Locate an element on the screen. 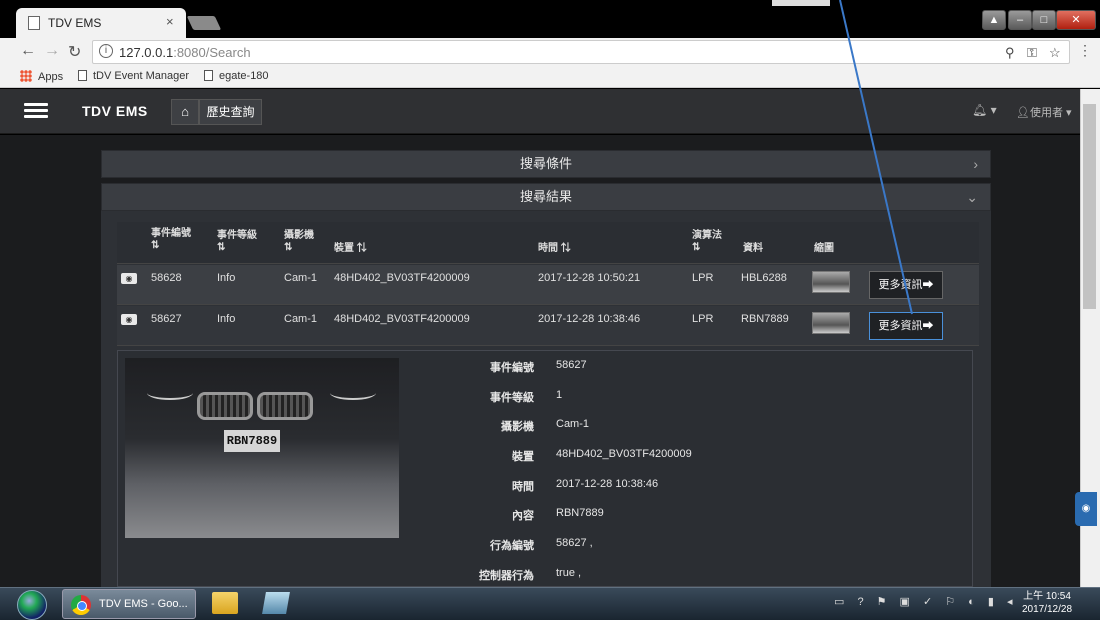 The height and width of the screenshot is (620, 1100). url-input: i 127.0.0.1:8080/Search ⚲ ⚿ ☆ is located at coordinates (581, 52).